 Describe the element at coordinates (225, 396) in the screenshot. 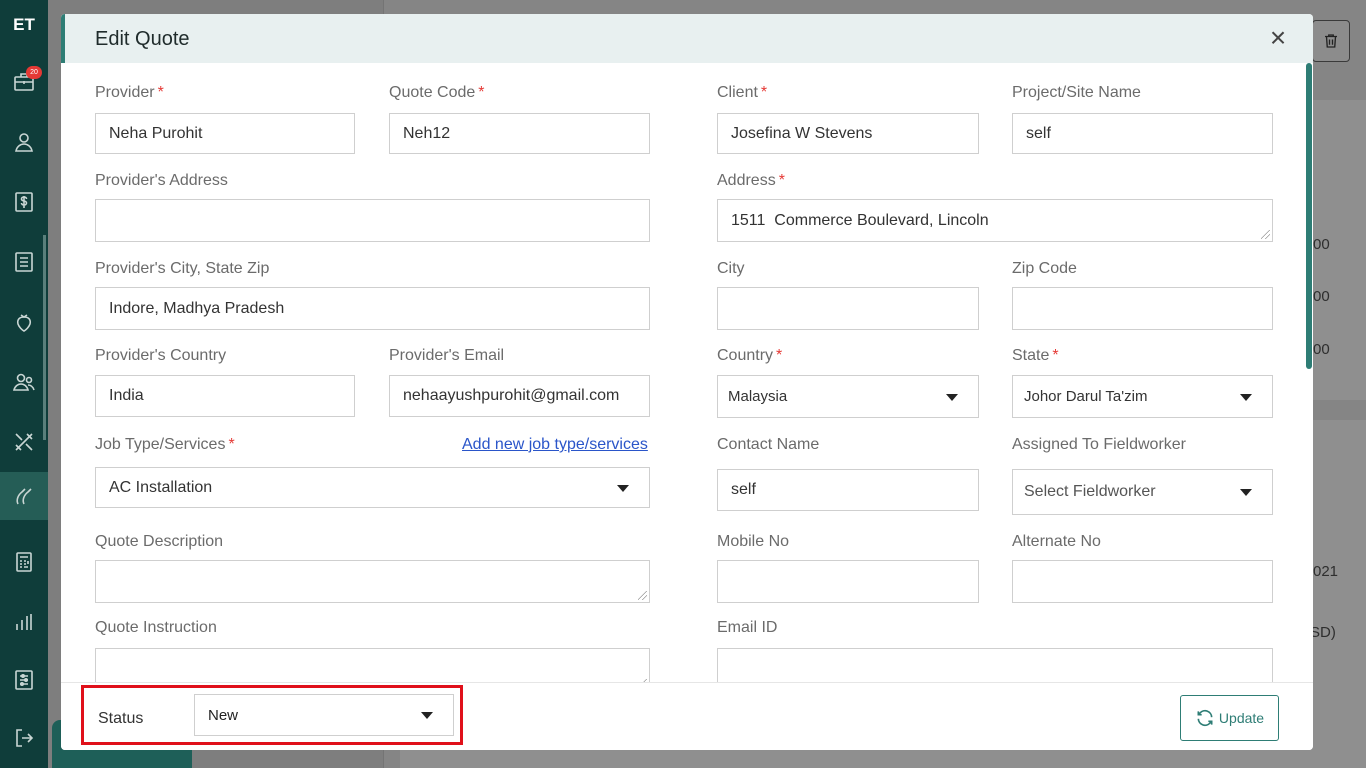

I see `provider-country-input: India` at that location.